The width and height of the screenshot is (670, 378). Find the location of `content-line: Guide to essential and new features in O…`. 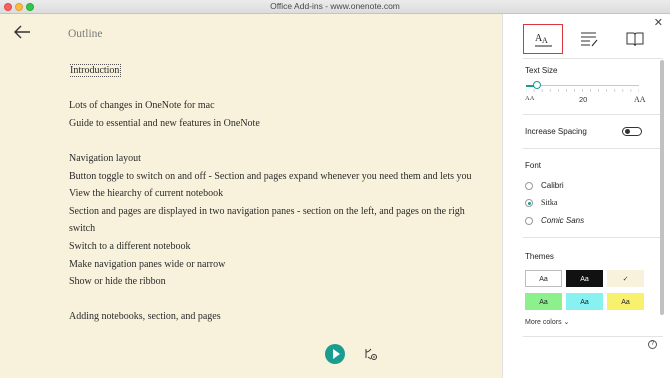

content-line: Guide to essential and new features in O… is located at coordinates (285, 124).